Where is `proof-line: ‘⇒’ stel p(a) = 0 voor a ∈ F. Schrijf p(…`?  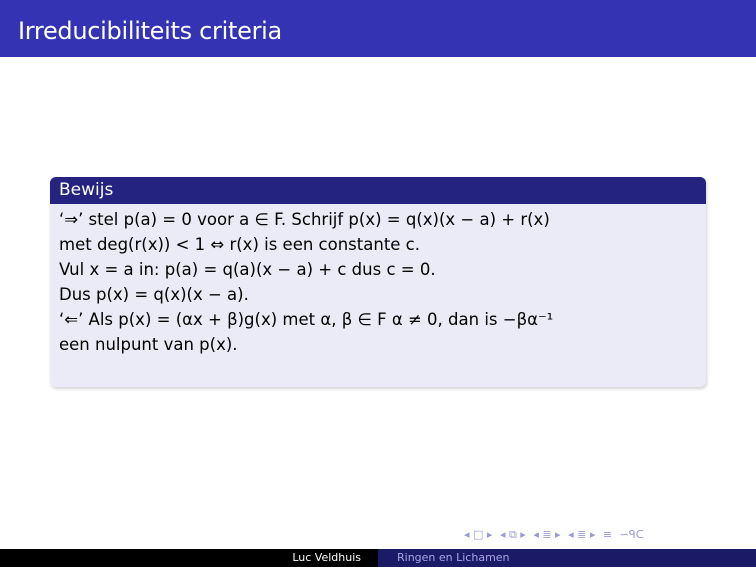
proof-line: ‘⇒’ stel p(a) = 0 voor a ∈ F. Schrijf p(… is located at coordinates (304, 219).